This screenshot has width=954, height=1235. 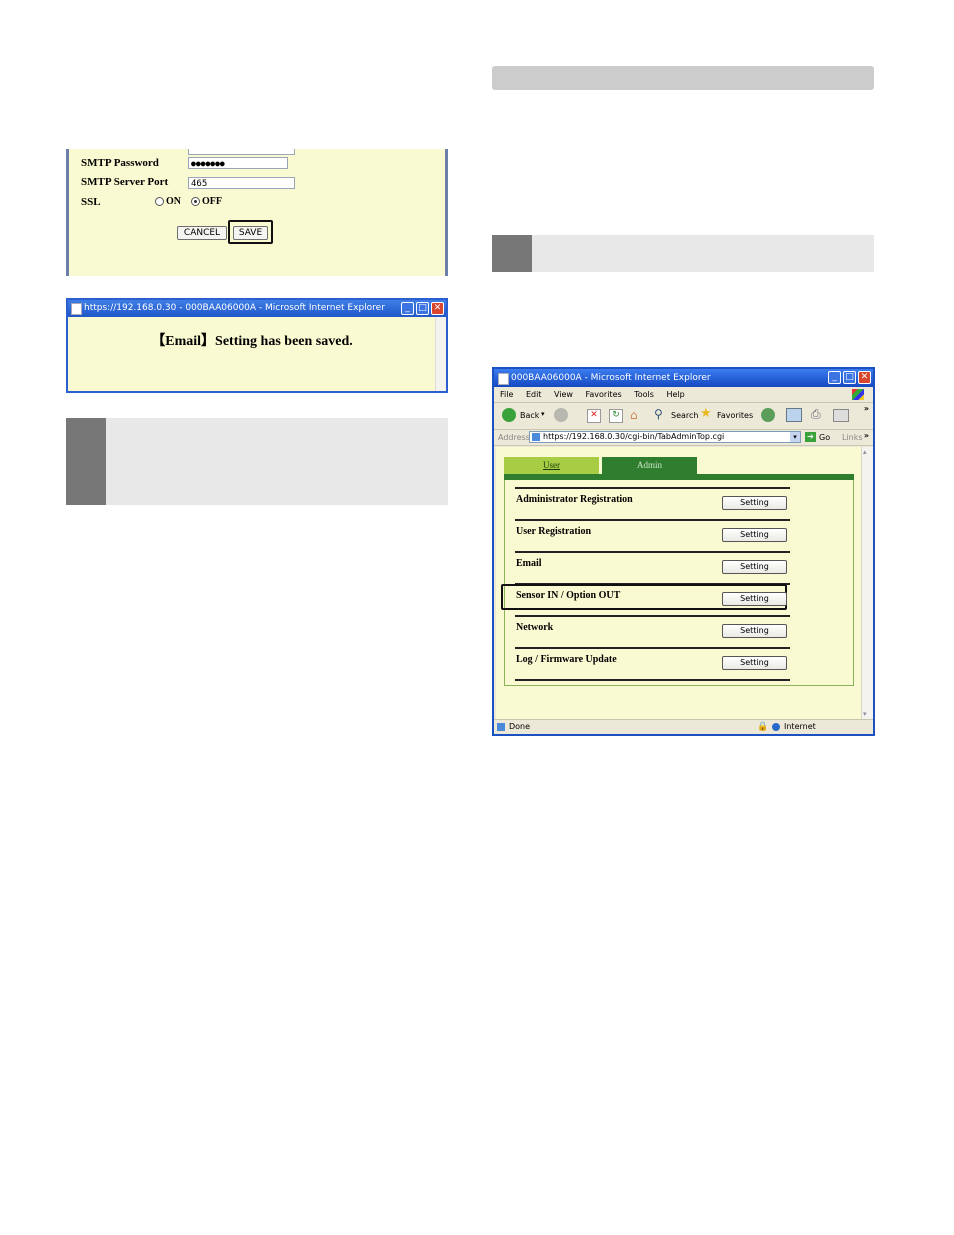 What do you see at coordinates (754, 663) in the screenshot?
I see `log-firmware-update-setting-button: Setting` at bounding box center [754, 663].